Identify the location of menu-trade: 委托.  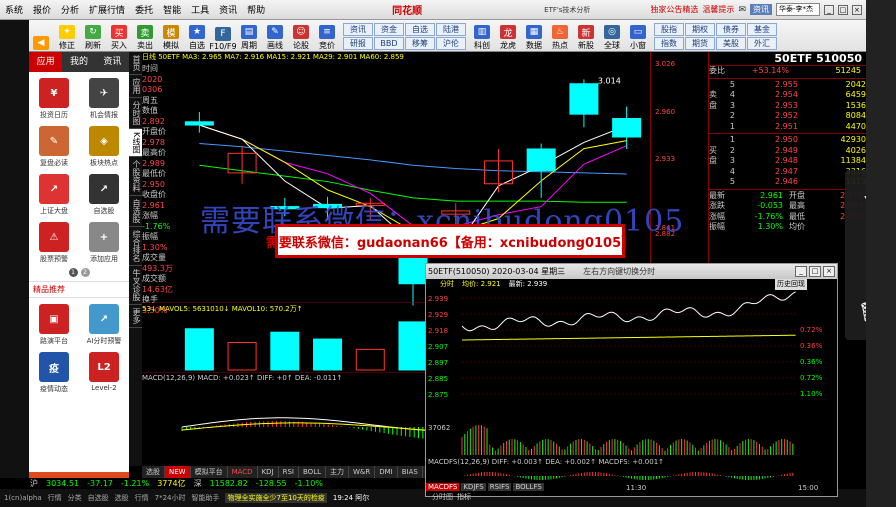
(144, 9).